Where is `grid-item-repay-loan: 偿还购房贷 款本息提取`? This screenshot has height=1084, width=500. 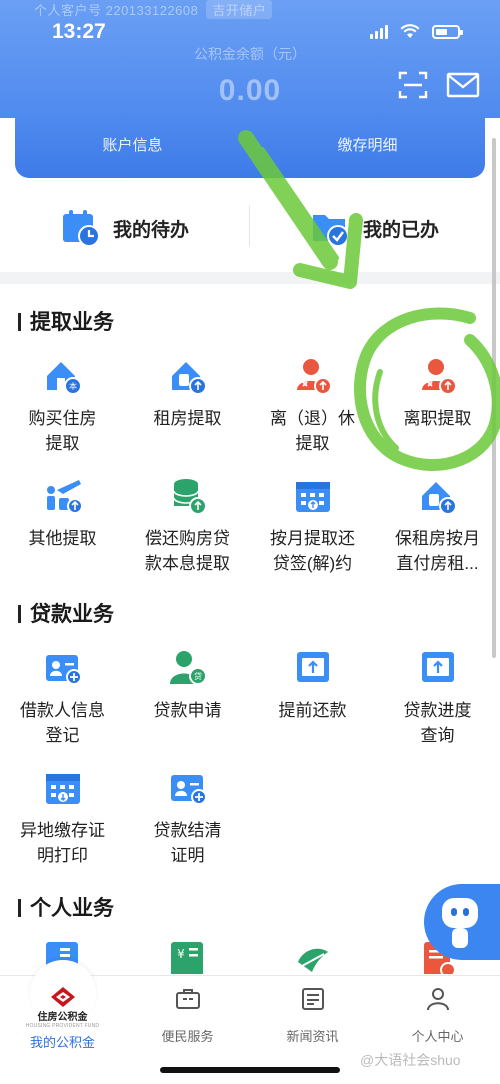
grid-item-repay-loan: 偿还购房贷 款本息提取 is located at coordinates (187, 526).